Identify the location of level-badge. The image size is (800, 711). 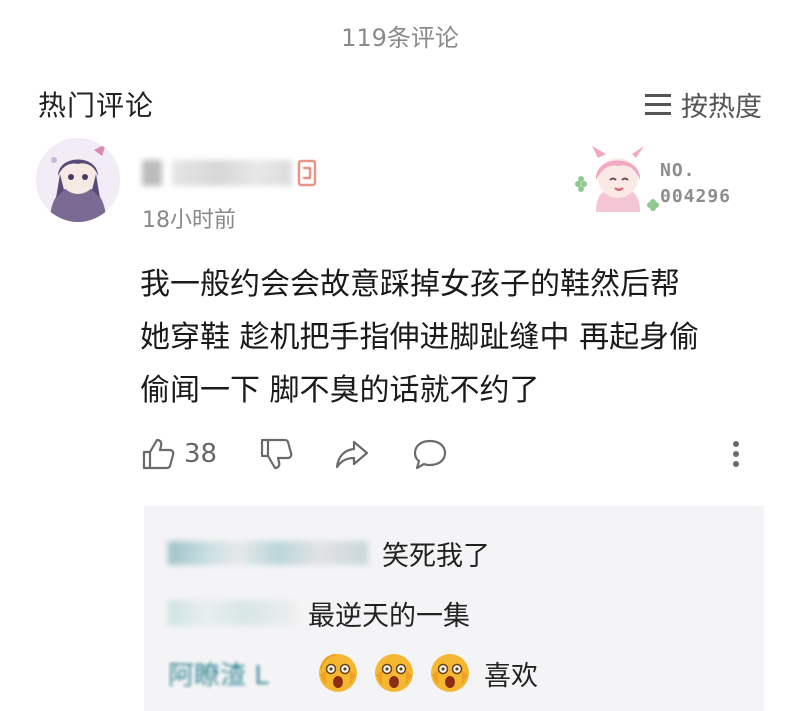
(307, 173).